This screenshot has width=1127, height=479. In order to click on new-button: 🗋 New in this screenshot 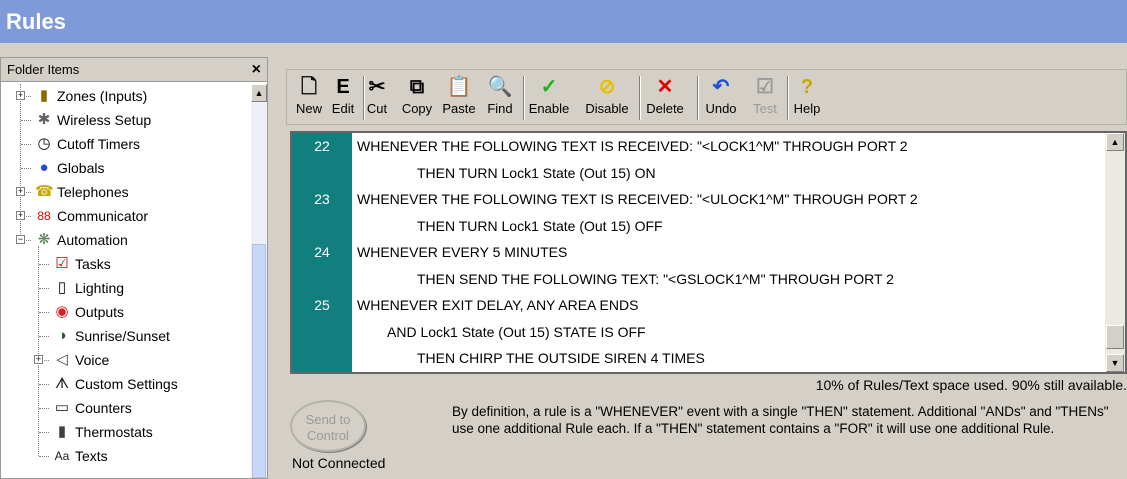, I will do `click(309, 98)`.